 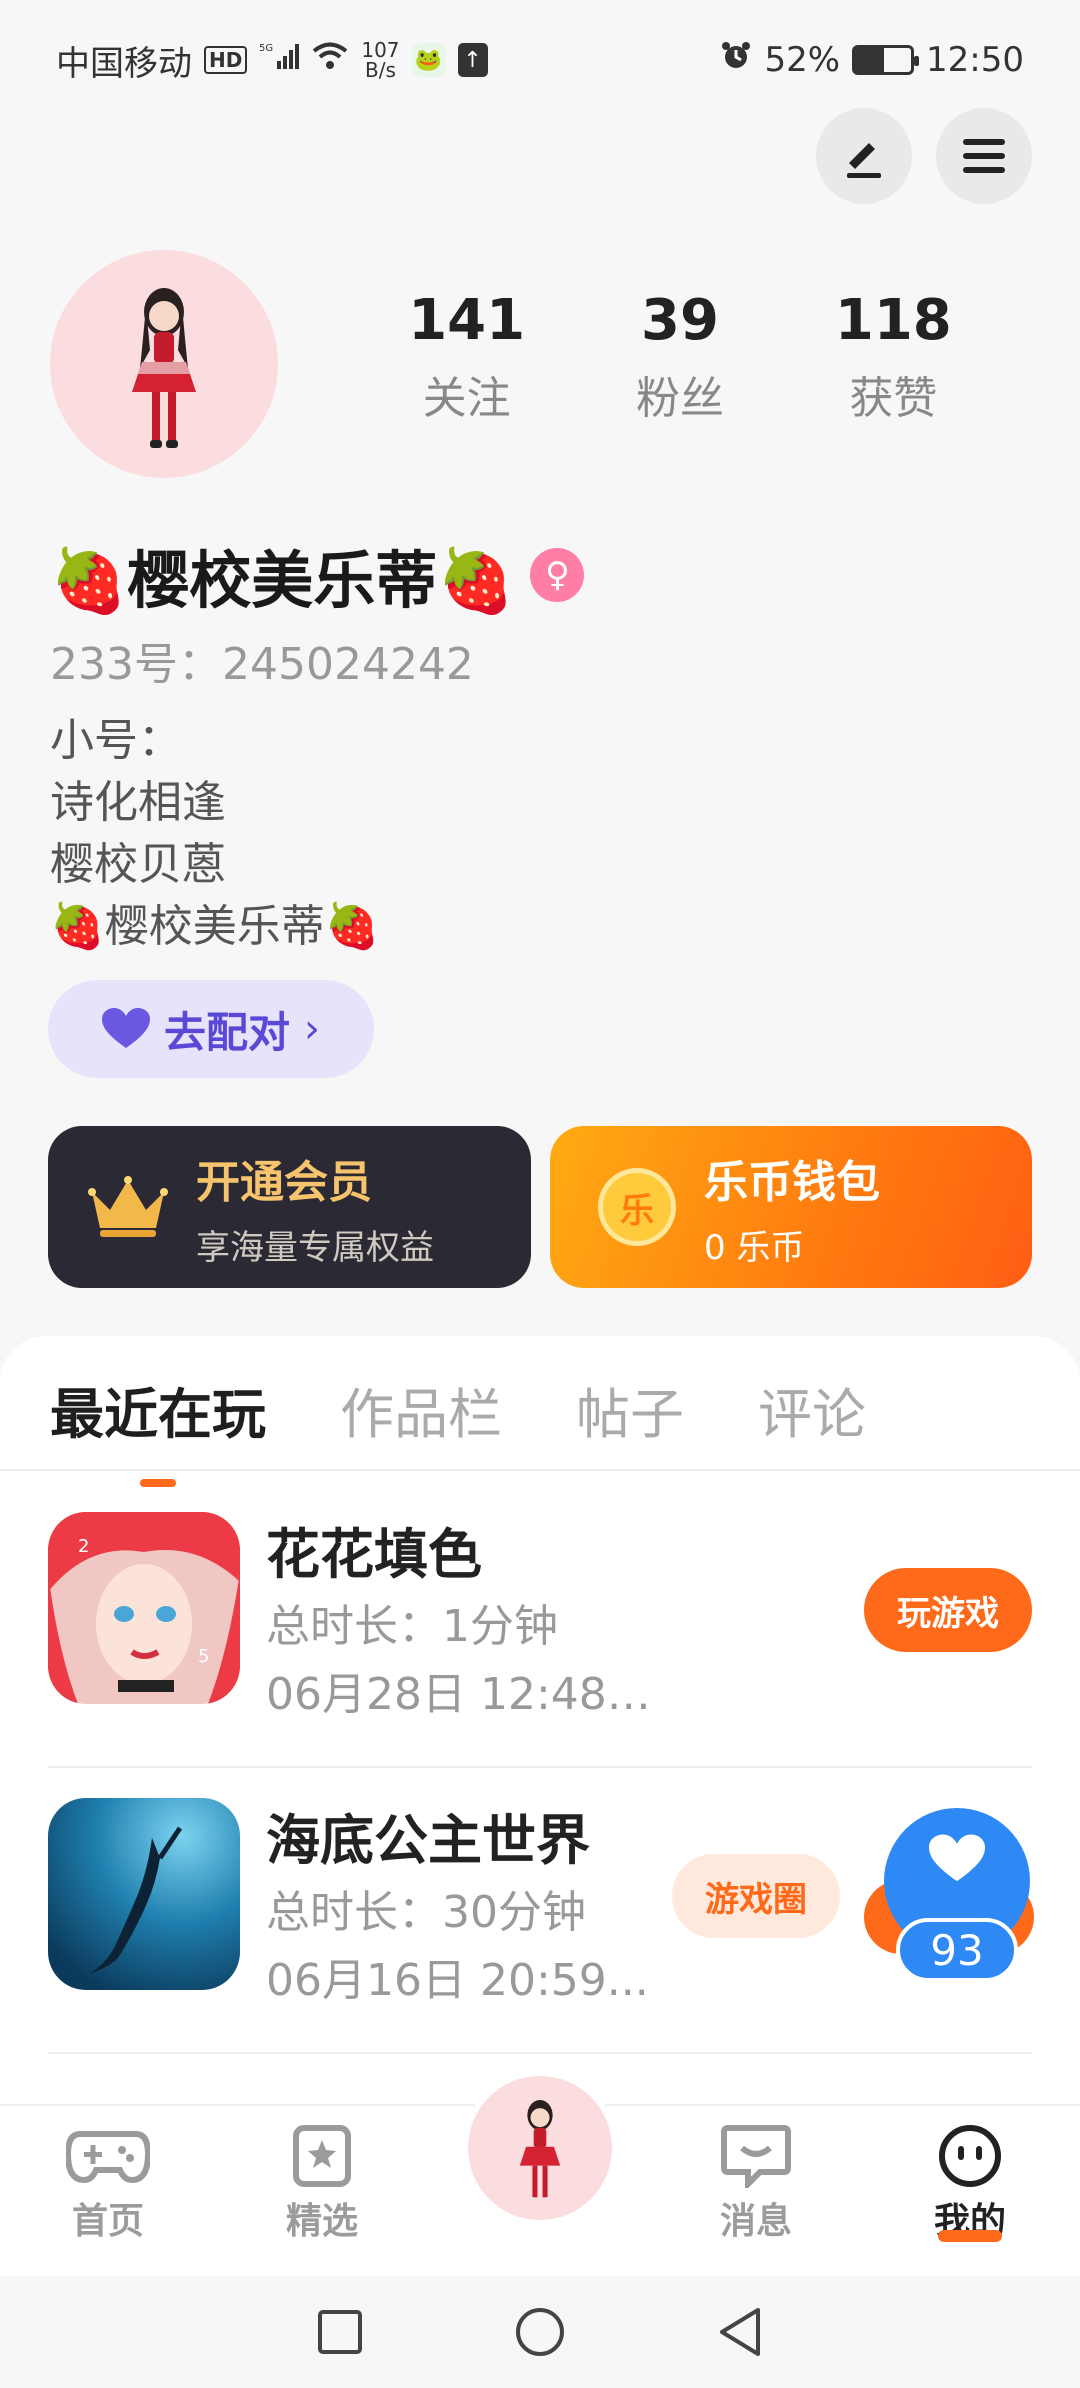 What do you see at coordinates (144, 1608) in the screenshot?
I see `game-icon-coloring: 2 5` at bounding box center [144, 1608].